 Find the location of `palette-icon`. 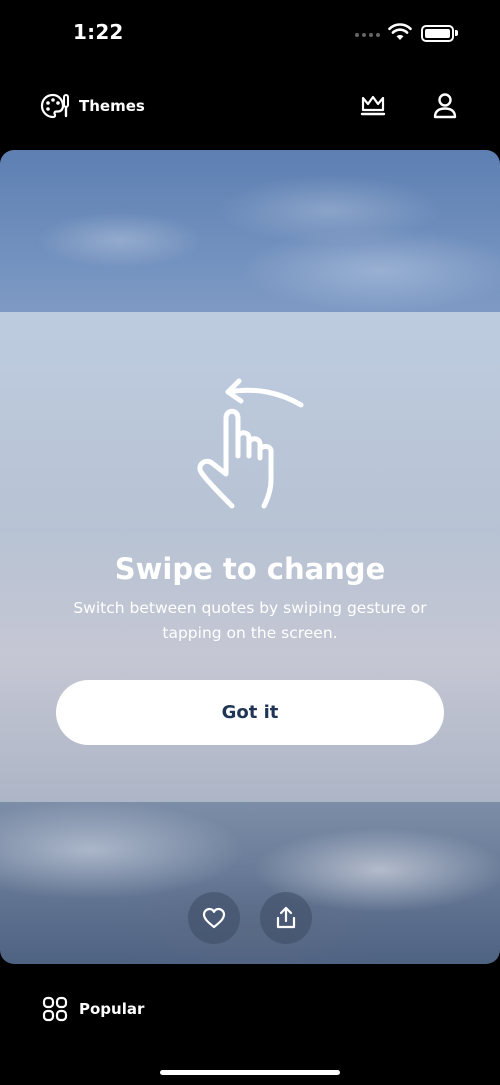

palette-icon is located at coordinates (54, 106).